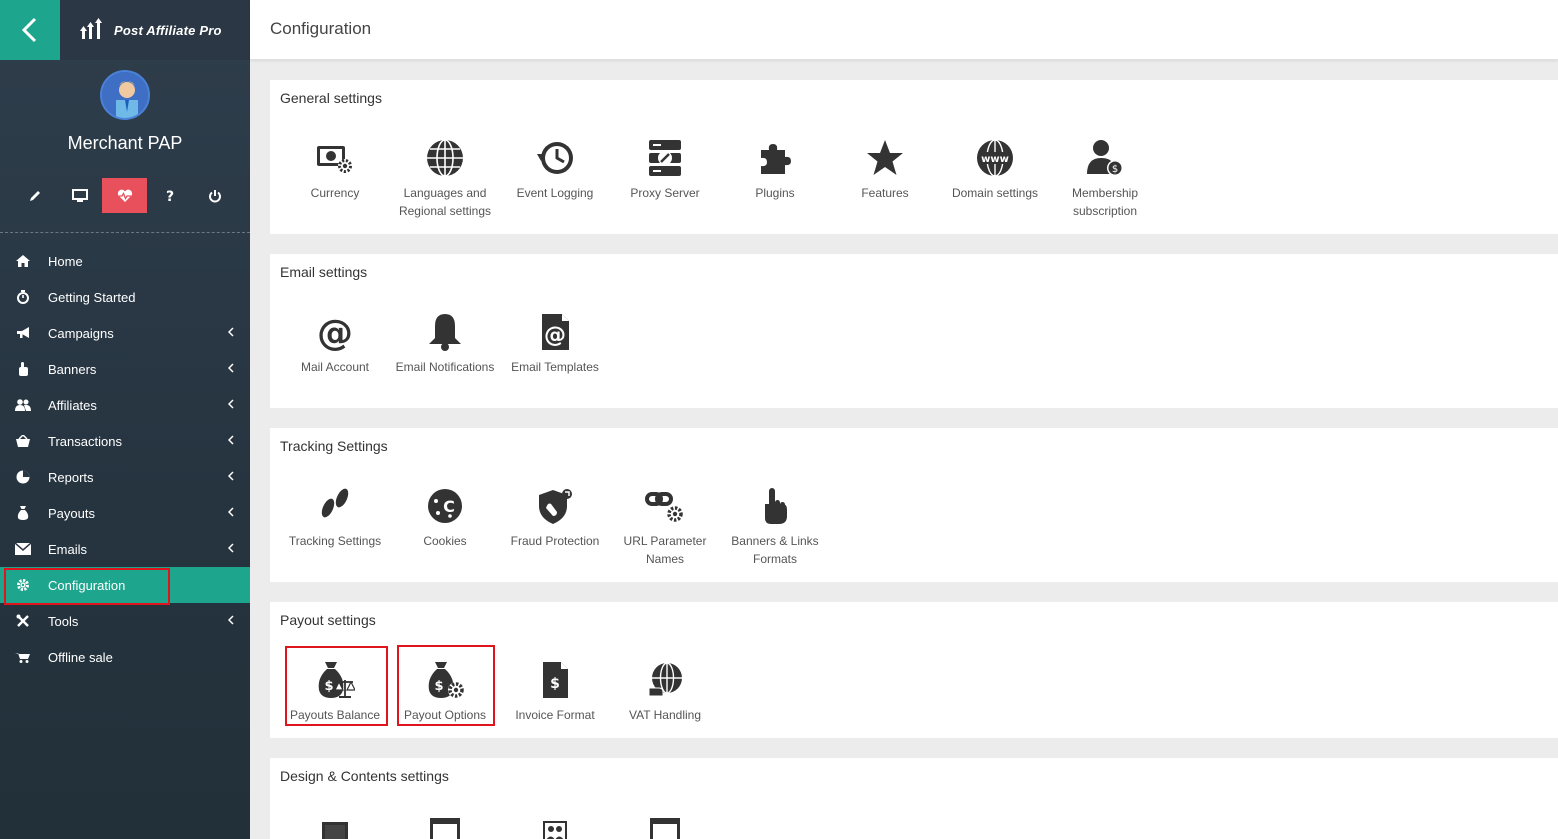 This screenshot has height=839, width=1558. I want to click on envelope-icon, so click(23, 549).